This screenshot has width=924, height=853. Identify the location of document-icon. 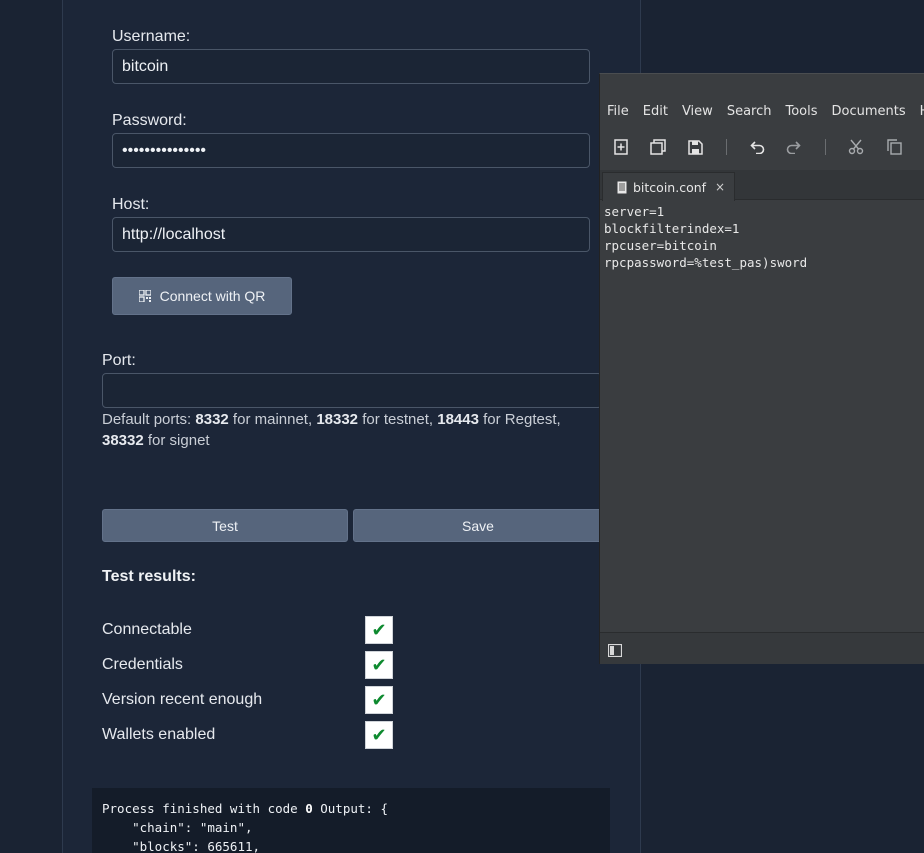
(622, 187).